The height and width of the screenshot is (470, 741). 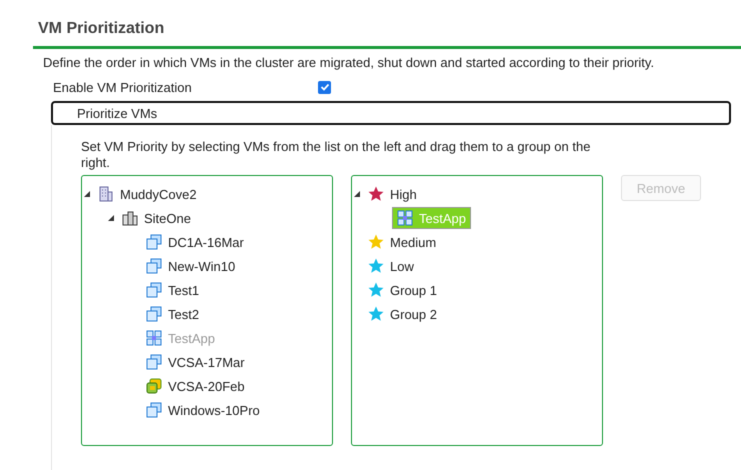 What do you see at coordinates (336, 155) in the screenshot?
I see `instructions-text: Set VM Priority by selecting VMs from the list on the left and drag them to a group on the right.` at bounding box center [336, 155].